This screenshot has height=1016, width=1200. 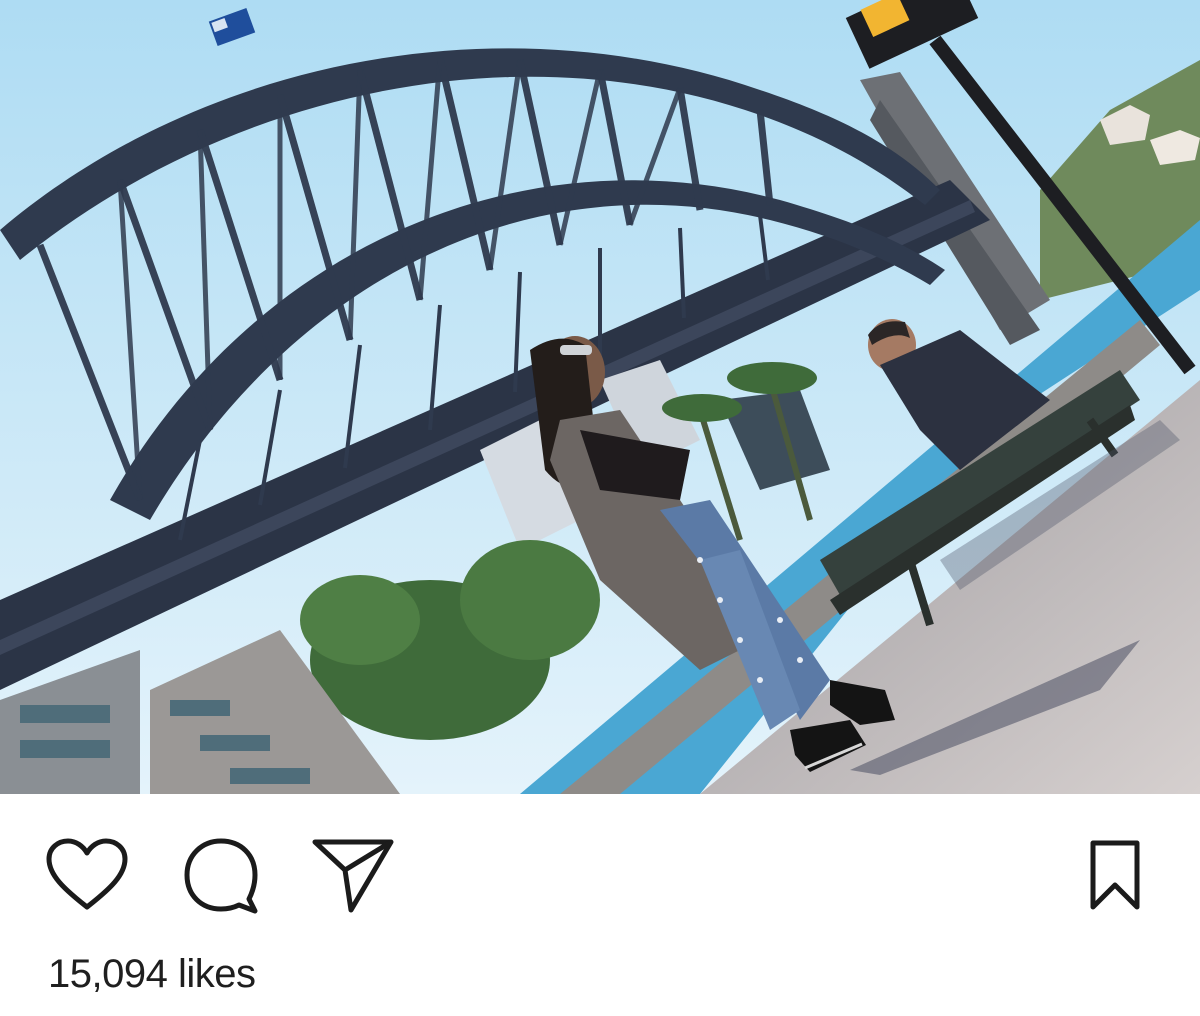 I want to click on comment-bubble-icon, so click(x=221, y=876).